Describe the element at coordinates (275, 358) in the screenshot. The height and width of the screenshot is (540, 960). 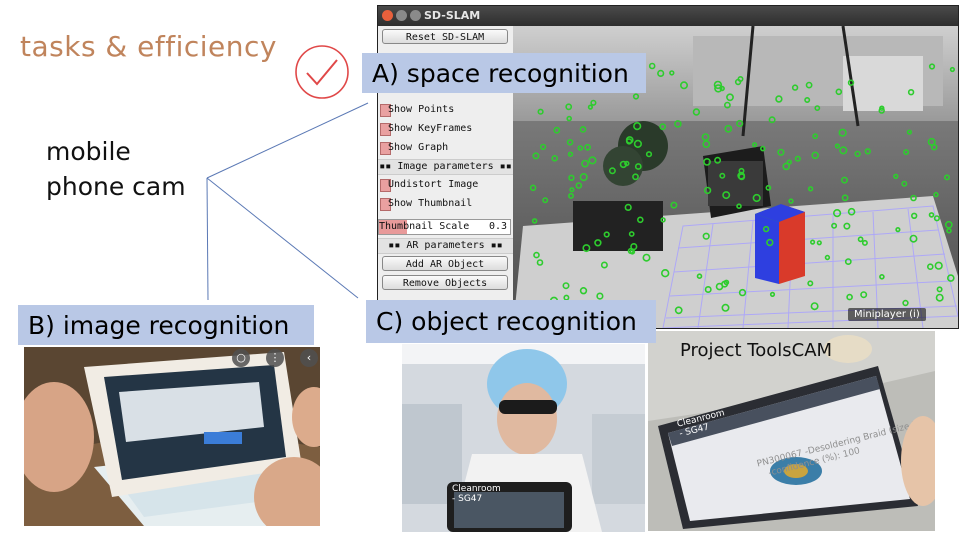
I see `more-icon: ⋮` at that location.